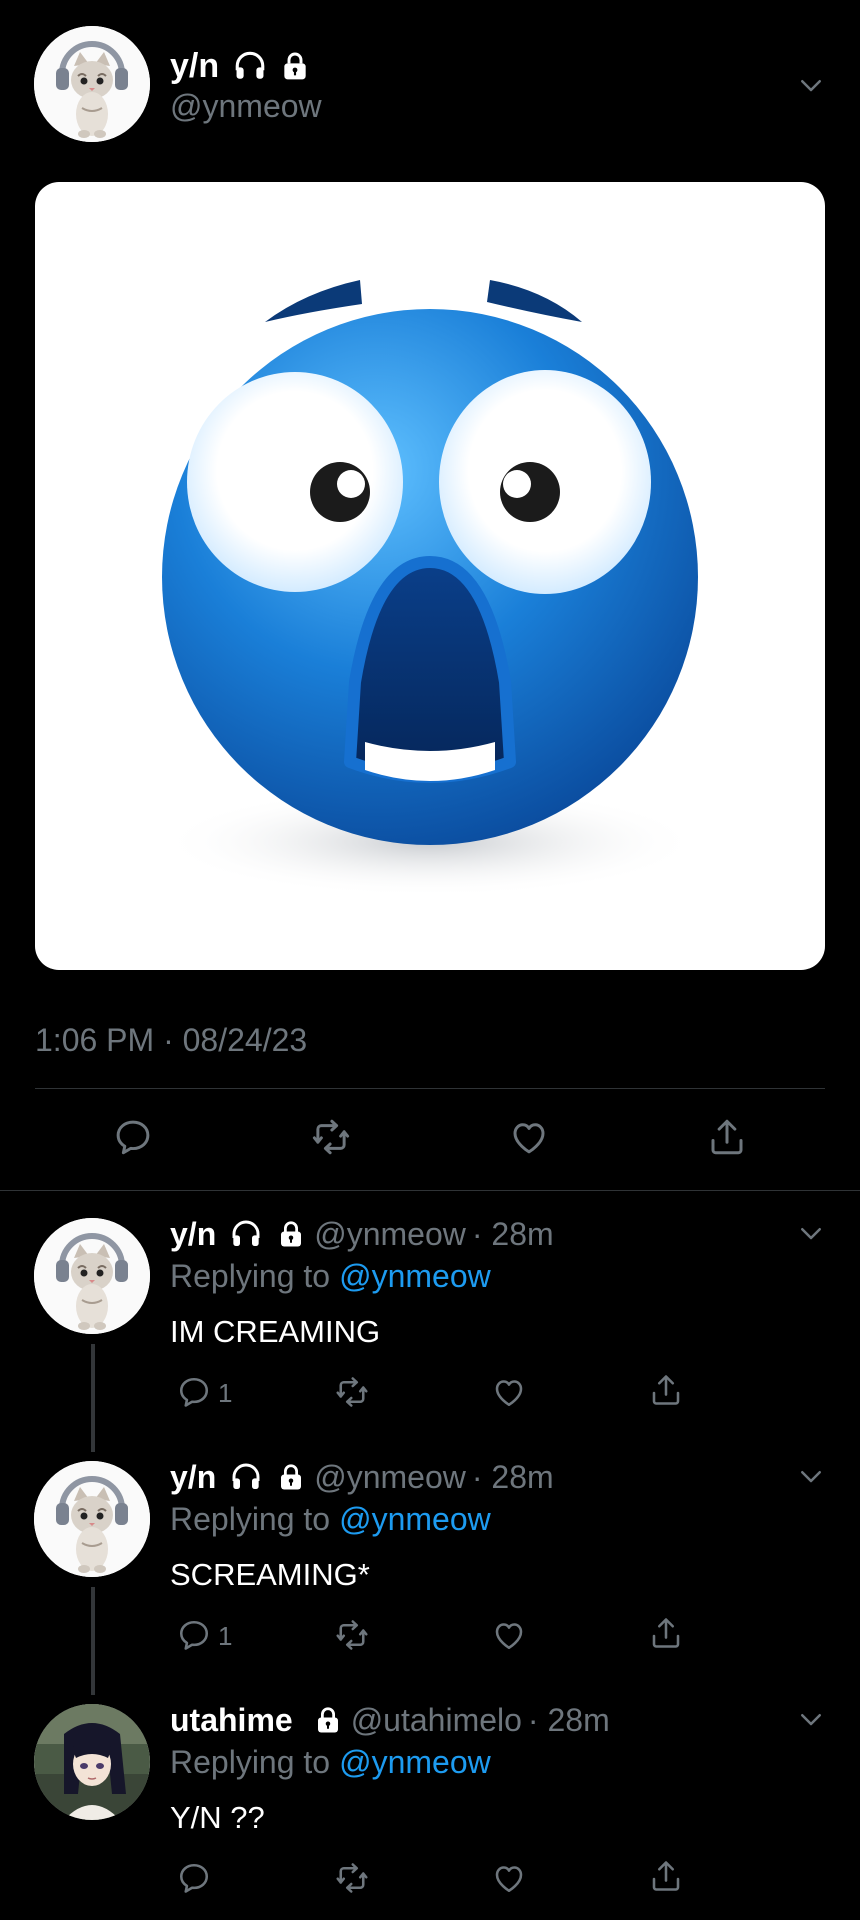 The width and height of the screenshot is (860, 1920). Describe the element at coordinates (217, 1817) in the screenshot. I see `reply-text: Y/N ??` at that location.